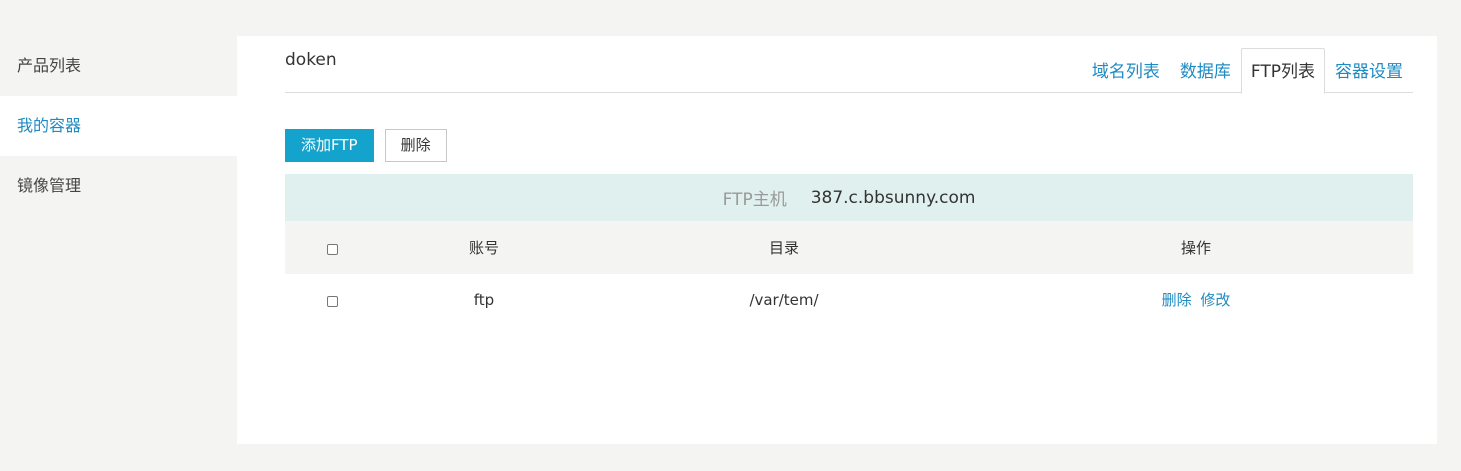 Image resolution: width=1461 pixels, height=471 pixels. Describe the element at coordinates (754, 200) in the screenshot. I see `ftp-host-label: FTP主机` at that location.